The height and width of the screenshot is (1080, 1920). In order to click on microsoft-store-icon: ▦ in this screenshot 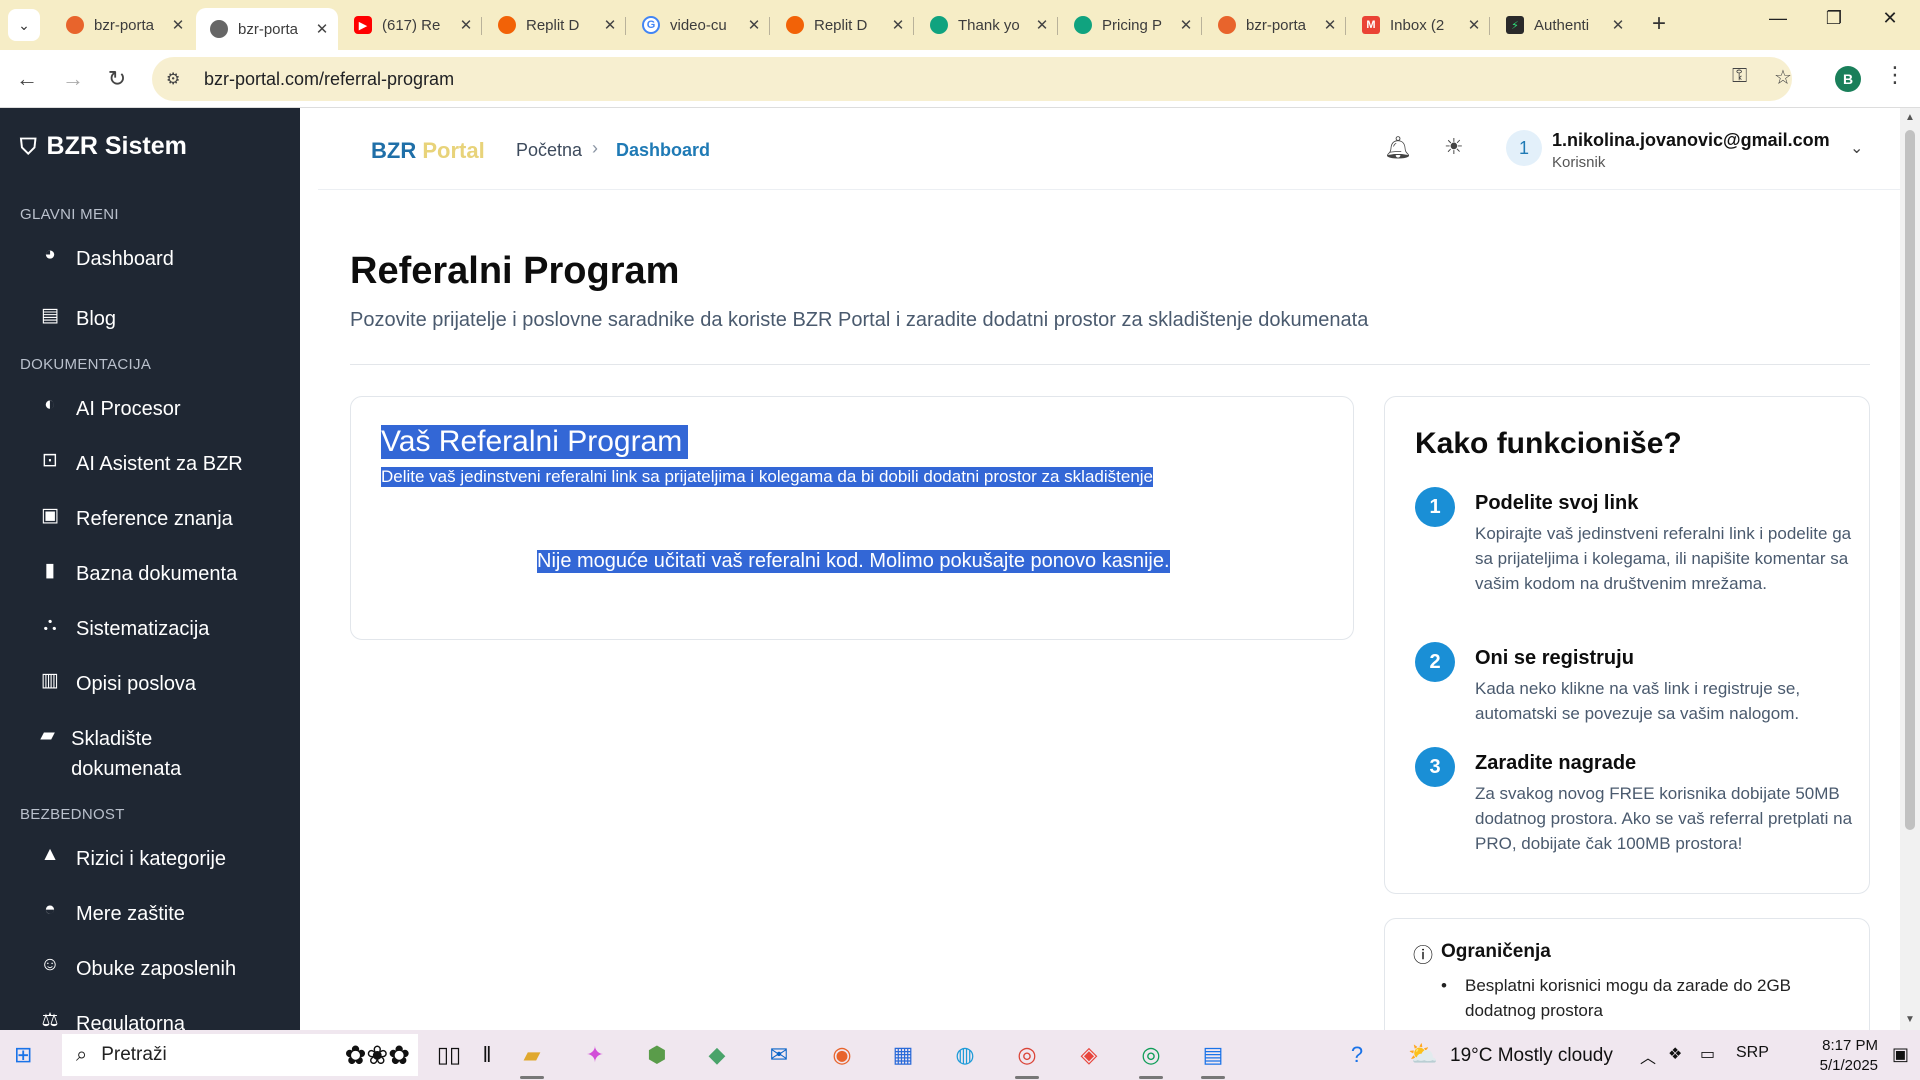, I will do `click(903, 1055)`.